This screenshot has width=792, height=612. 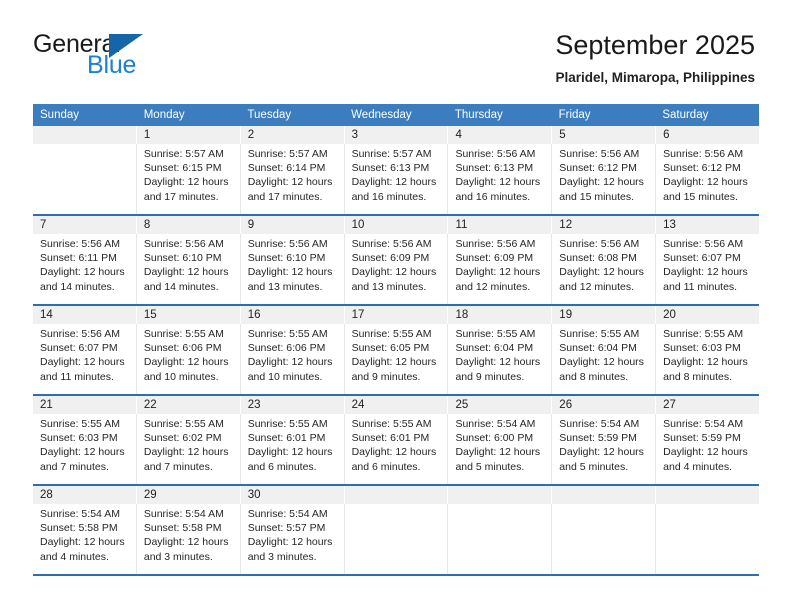 I want to click on day-number: 22, so click(x=189, y=405).